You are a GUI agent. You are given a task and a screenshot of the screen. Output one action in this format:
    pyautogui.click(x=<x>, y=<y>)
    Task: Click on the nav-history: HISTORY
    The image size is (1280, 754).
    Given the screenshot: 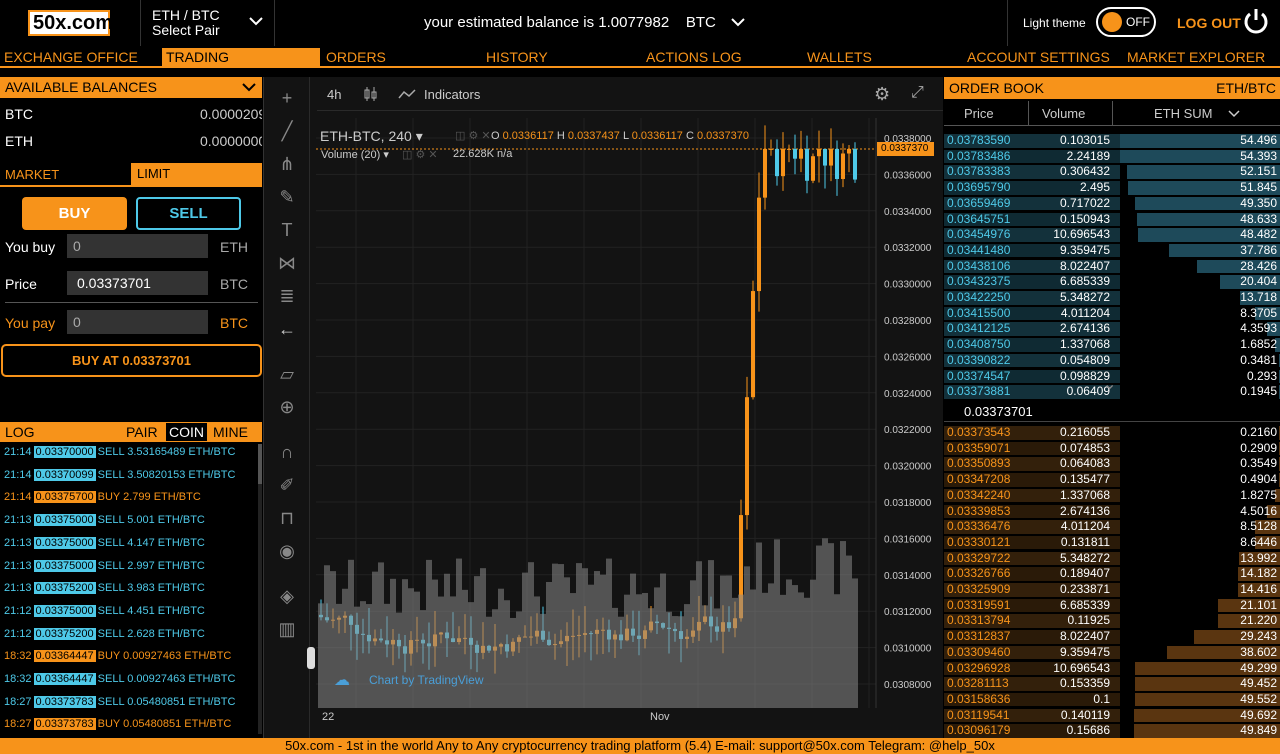 What is the action you would take?
    pyautogui.click(x=515, y=58)
    